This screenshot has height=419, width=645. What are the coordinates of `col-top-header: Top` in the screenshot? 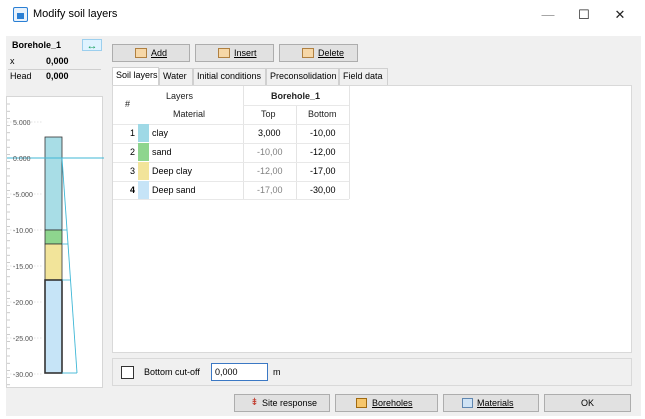 It's located at (268, 114).